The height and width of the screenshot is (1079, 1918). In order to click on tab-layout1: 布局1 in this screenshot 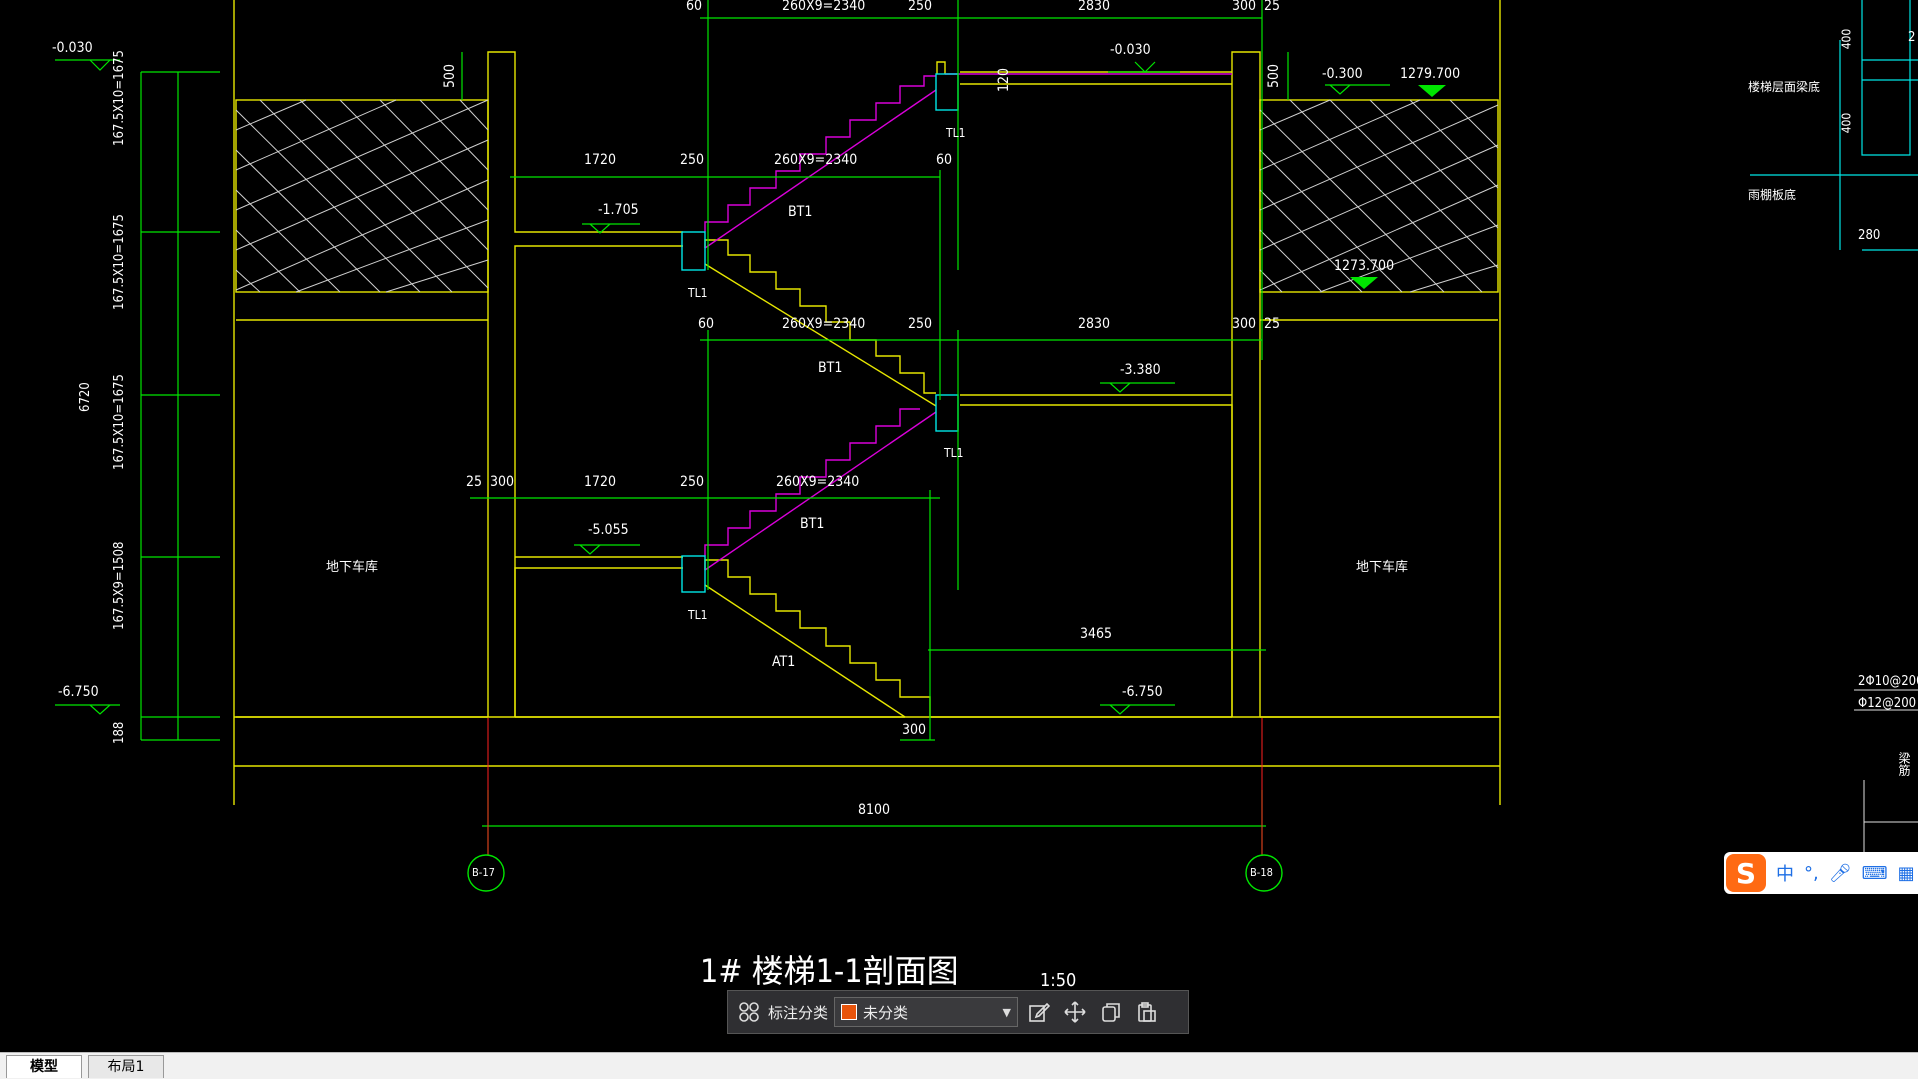, I will do `click(126, 1066)`.